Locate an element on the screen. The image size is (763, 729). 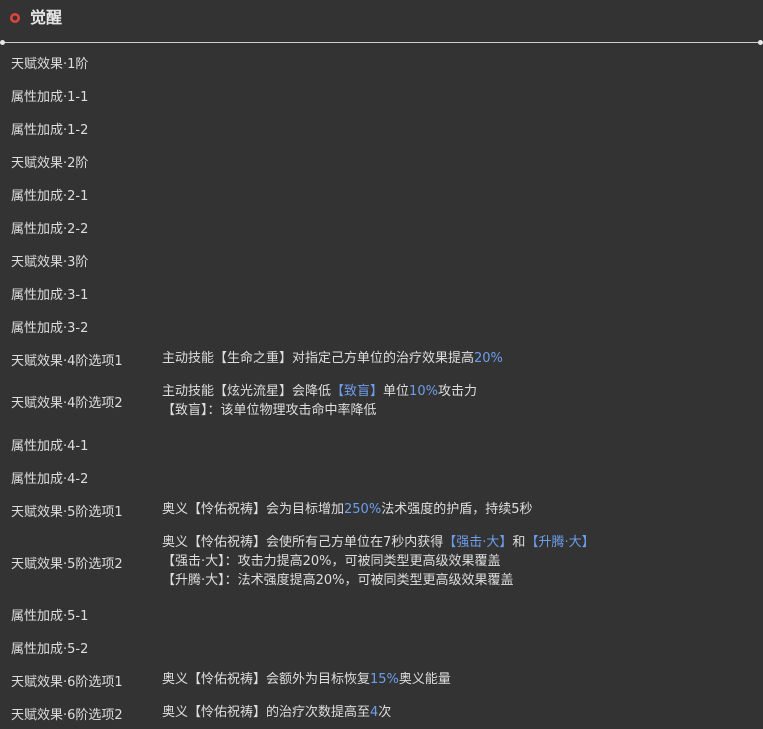
talent-row-description: 主动技能【生命之重】对指定己方单位的治疗效果提高20% is located at coordinates (332, 358).